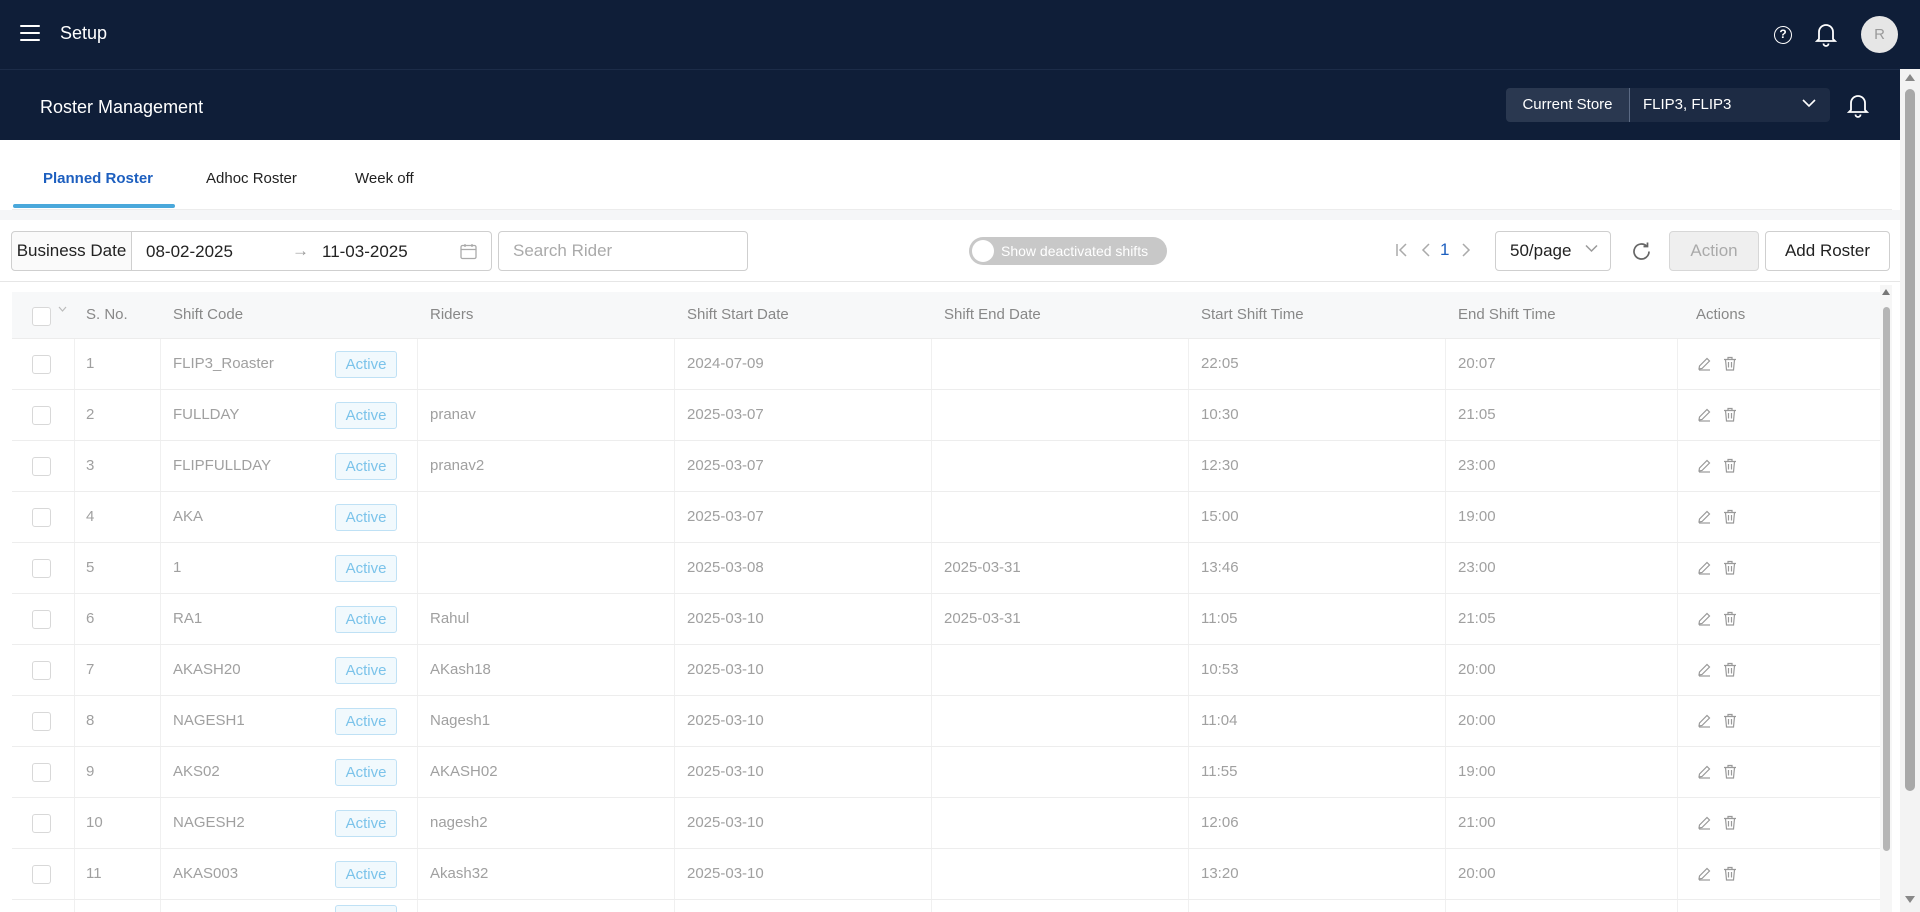  What do you see at coordinates (1910, 899) in the screenshot?
I see `scroll-down-icon` at bounding box center [1910, 899].